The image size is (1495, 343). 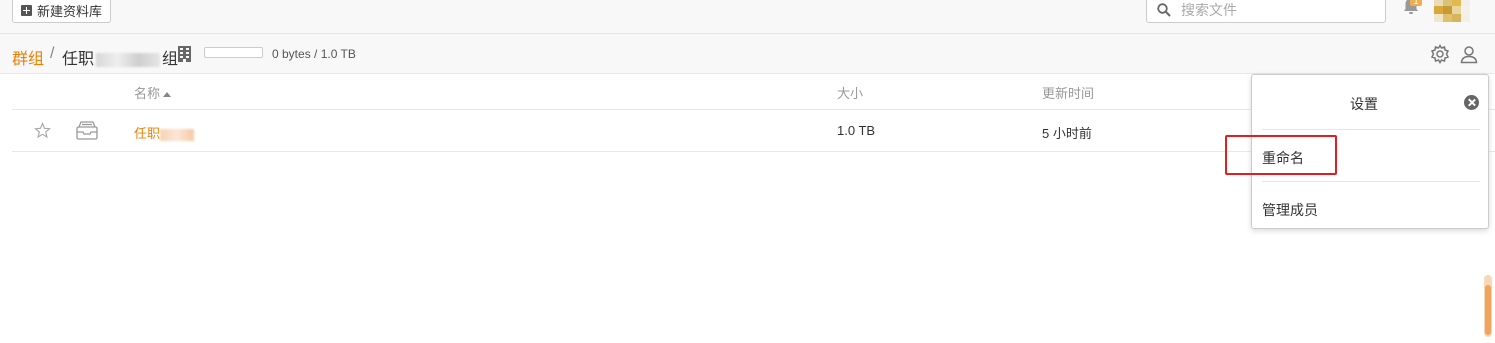 I want to click on gear-icon, so click(x=1440, y=54).